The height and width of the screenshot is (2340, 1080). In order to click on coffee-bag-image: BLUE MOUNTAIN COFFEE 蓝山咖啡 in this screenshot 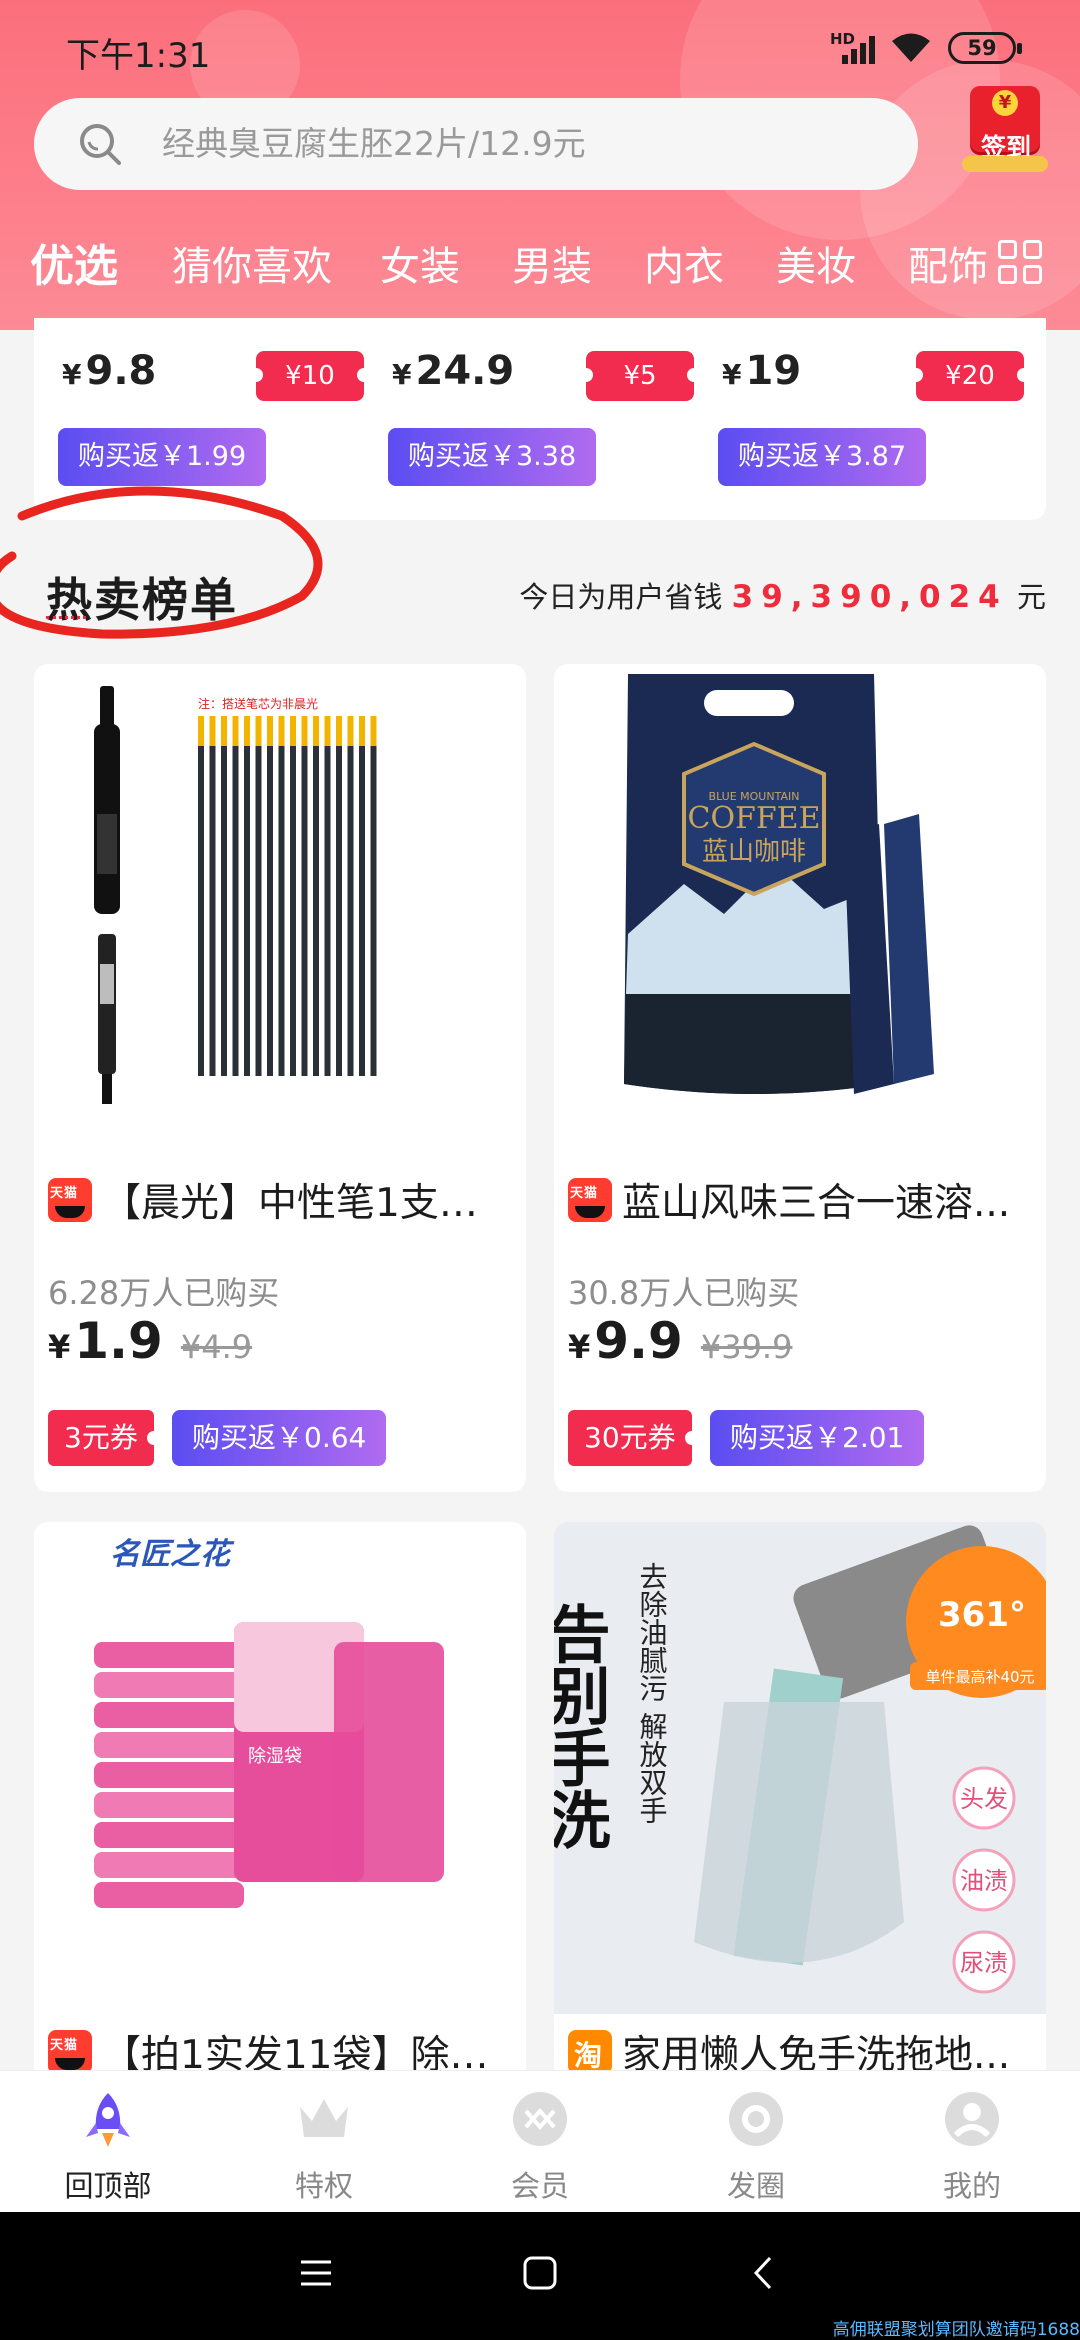, I will do `click(779, 884)`.